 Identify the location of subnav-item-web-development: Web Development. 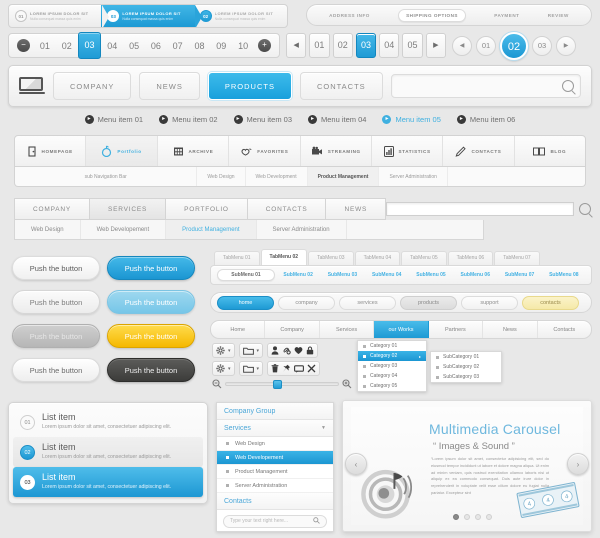
(277, 176).